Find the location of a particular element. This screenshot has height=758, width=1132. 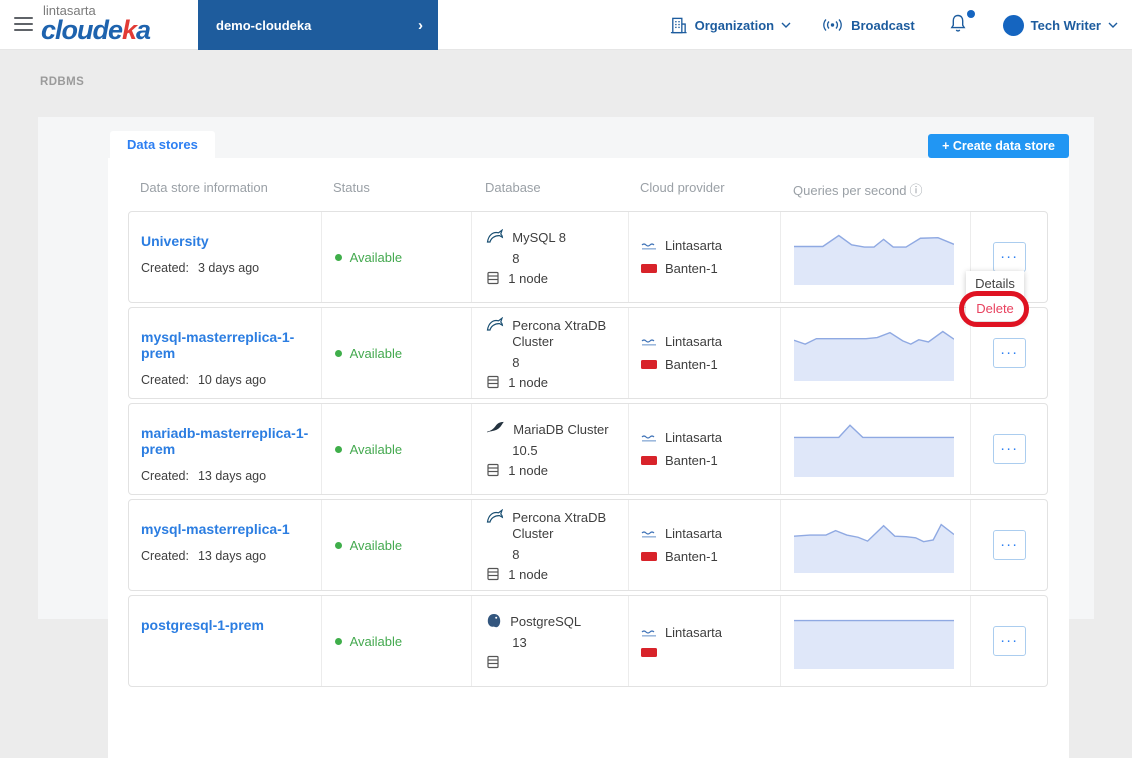

datastore-link: mariadb-masterreplica-1-prem is located at coordinates (231, 441).